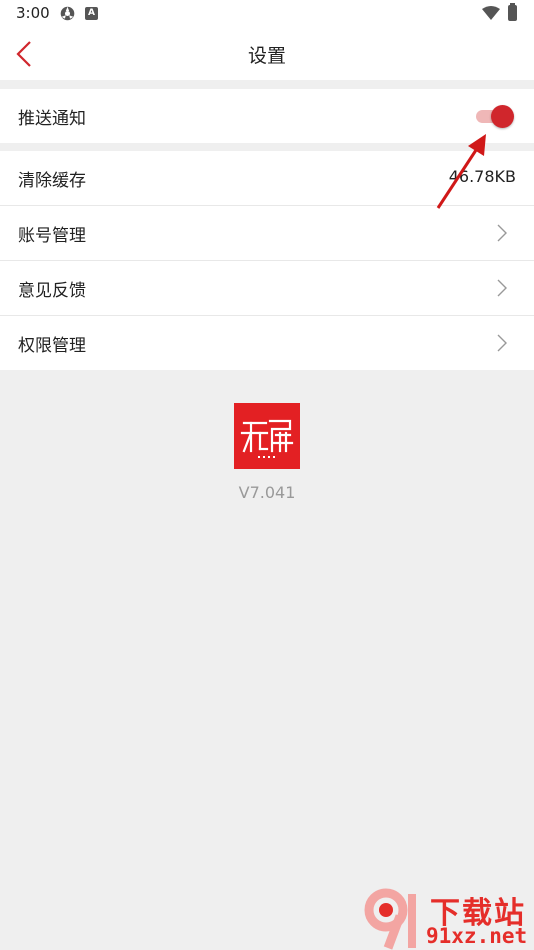 The width and height of the screenshot is (534, 950). I want to click on status-time: 3:00, so click(33, 13).